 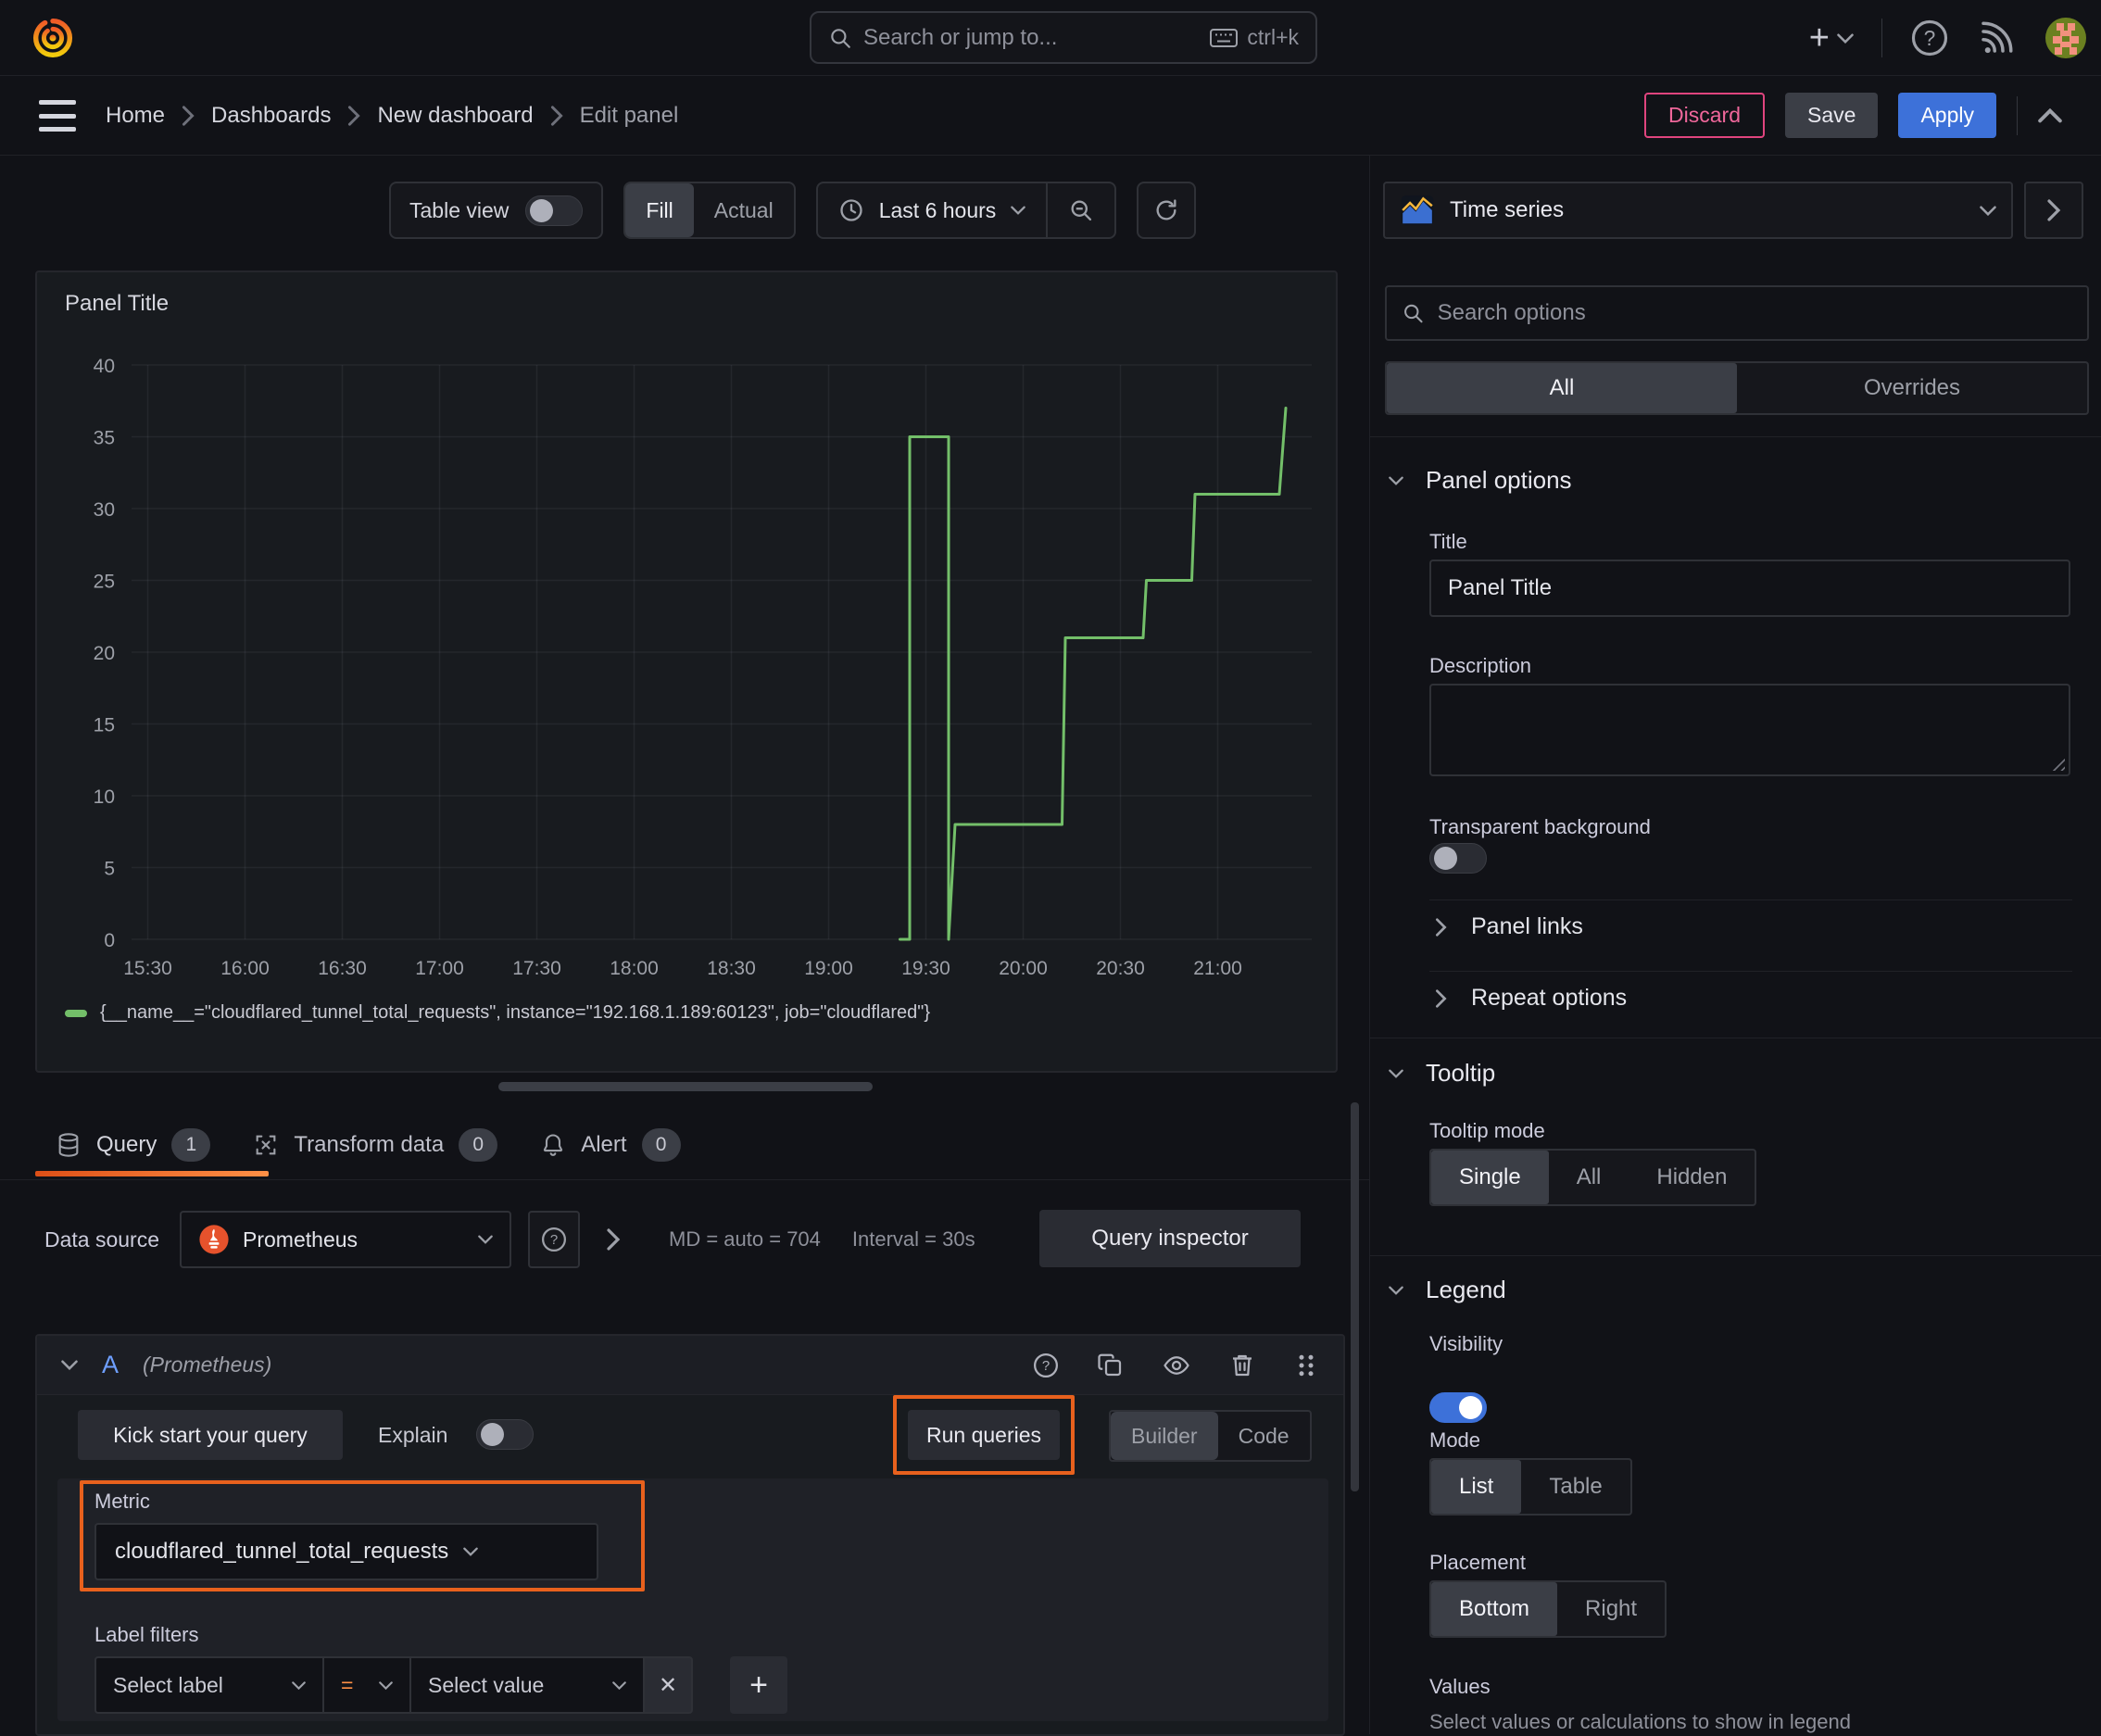 What do you see at coordinates (1167, 210) in the screenshot?
I see `refresh-button` at bounding box center [1167, 210].